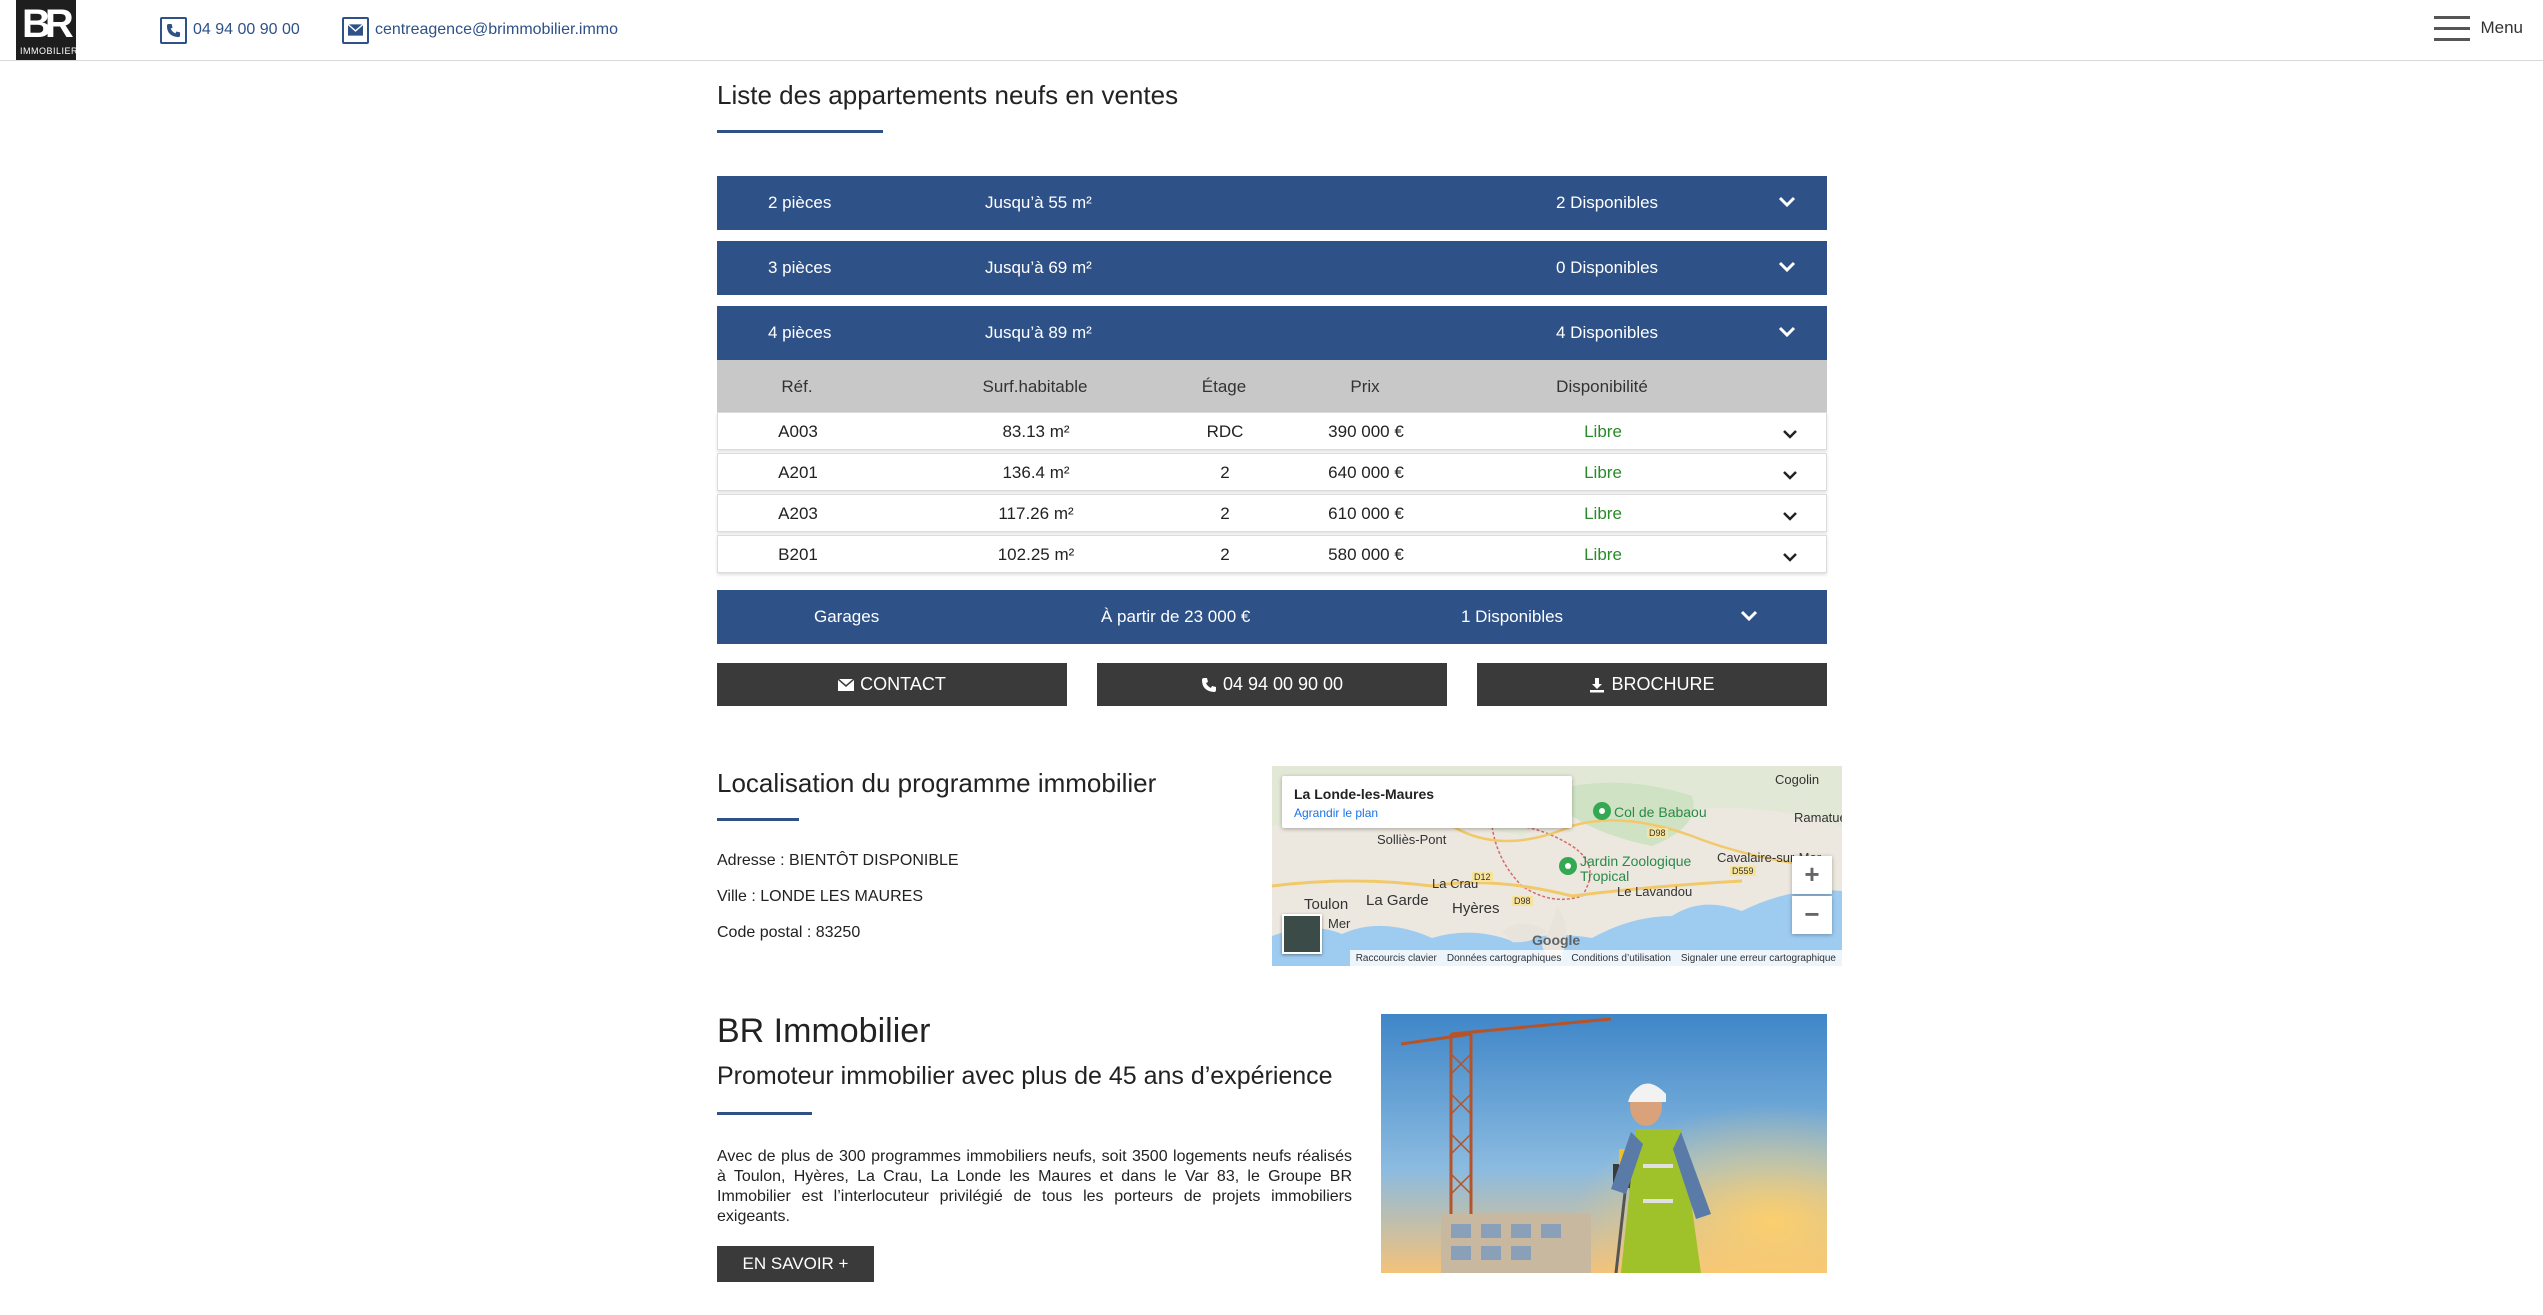  What do you see at coordinates (800, 332) in the screenshot?
I see `accordion-rooms: 4 pièces` at bounding box center [800, 332].